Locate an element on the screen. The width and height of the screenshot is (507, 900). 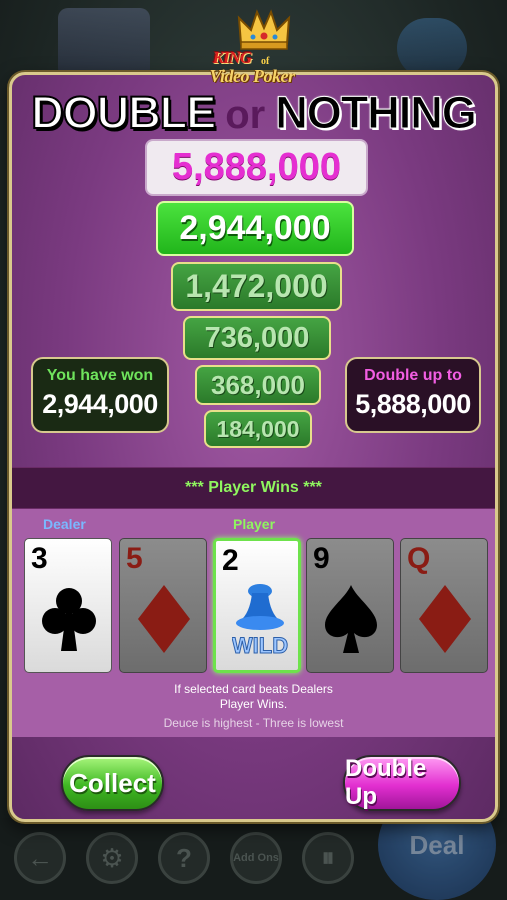
player-option-card: 9 is located at coordinates (350, 605).